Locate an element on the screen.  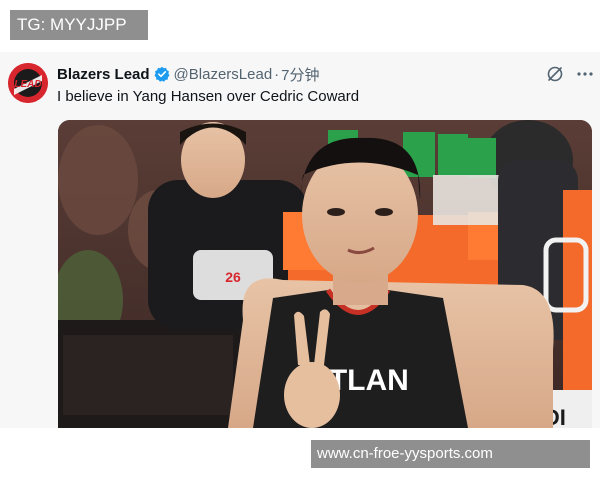
timestamp: 7分钟 is located at coordinates (300, 74).